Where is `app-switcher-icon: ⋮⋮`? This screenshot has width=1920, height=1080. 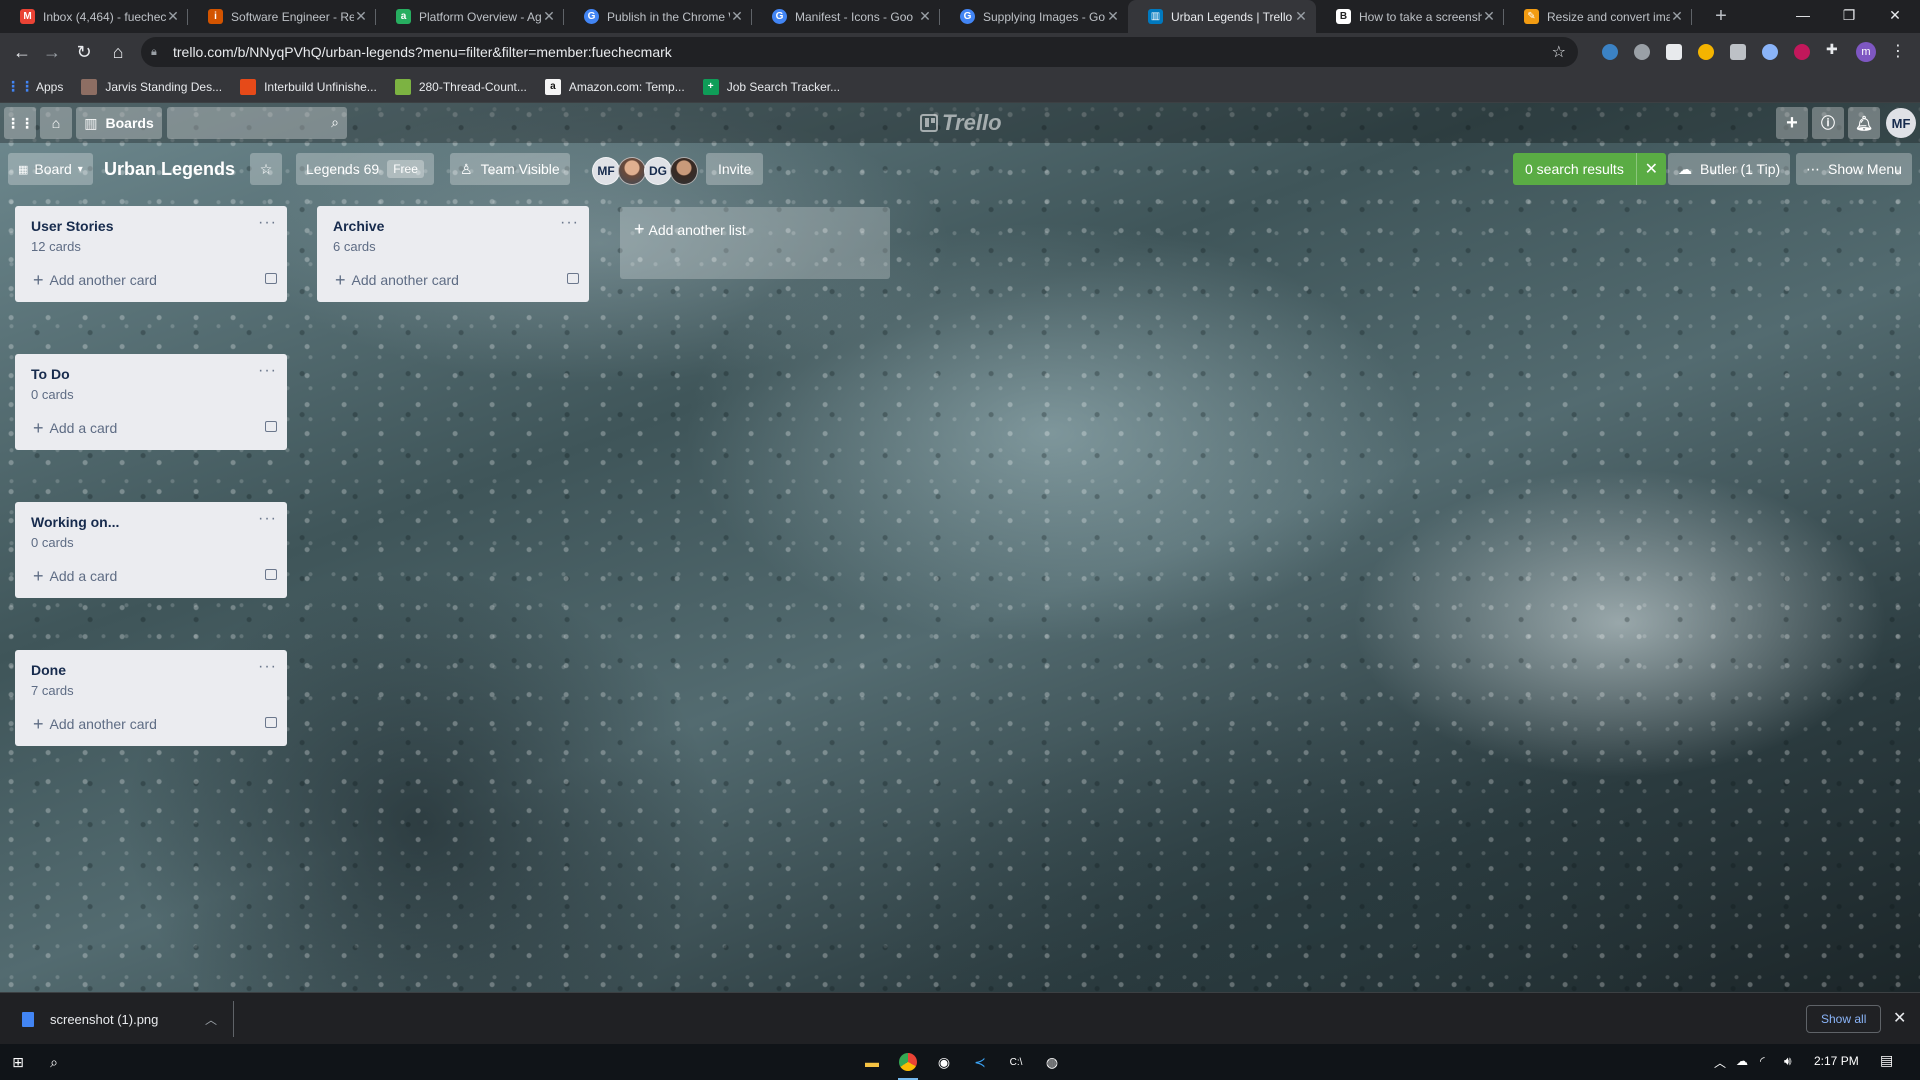
app-switcher-icon: ⋮⋮ is located at coordinates (20, 123).